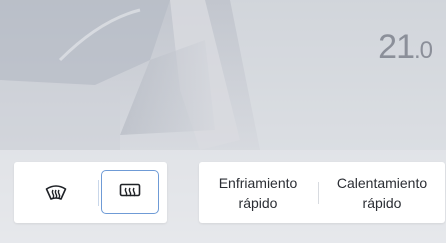  I want to click on quick-modes-panel: Enfriamiento rápido Calentamiento rápido, so click(322, 192).